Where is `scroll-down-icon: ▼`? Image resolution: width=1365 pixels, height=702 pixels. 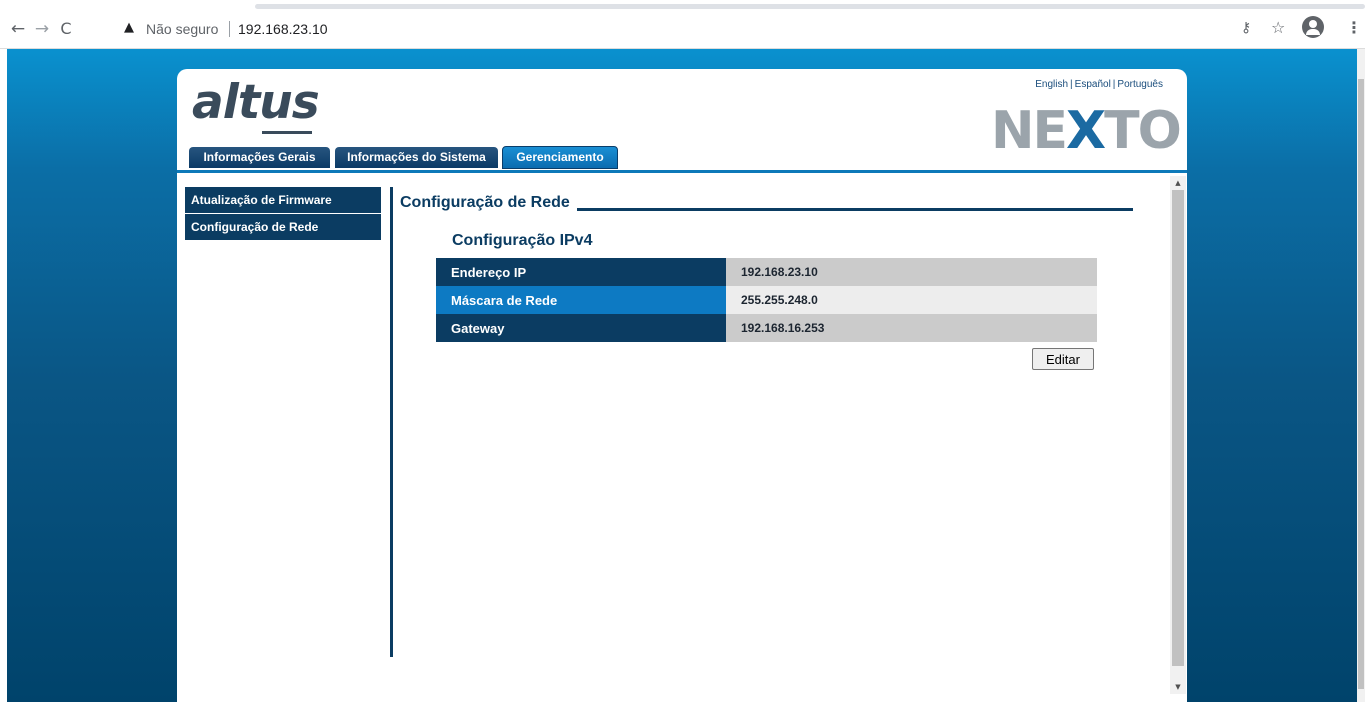
scroll-down-icon: ▼ is located at coordinates (1178, 687).